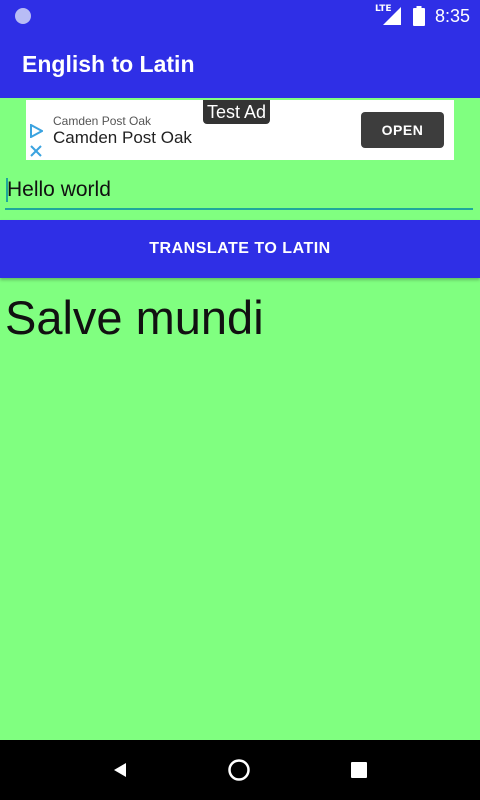 The width and height of the screenshot is (480, 800). I want to click on notification-dot-icon, so click(23, 16).